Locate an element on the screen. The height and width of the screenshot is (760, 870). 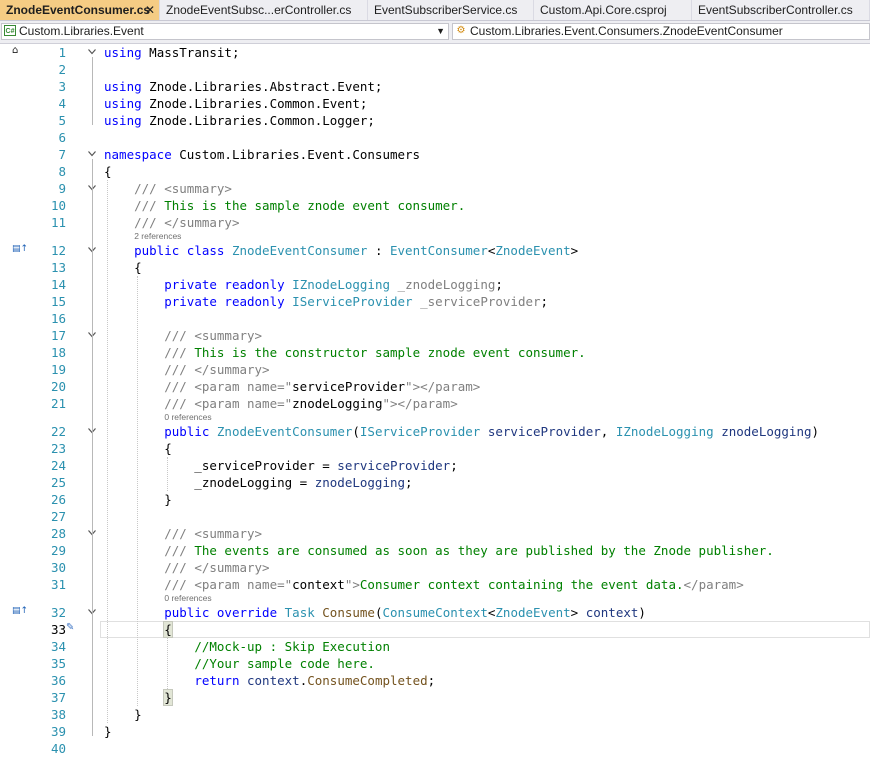
code-line: 3 using Znode.Libraries.Abstract.Event; is located at coordinates (435, 86).